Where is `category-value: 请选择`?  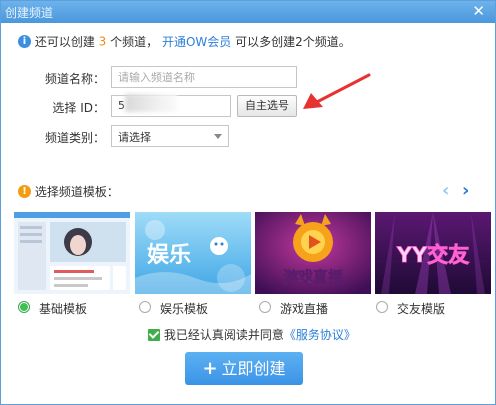
category-value: 请选择 is located at coordinates (134, 137).